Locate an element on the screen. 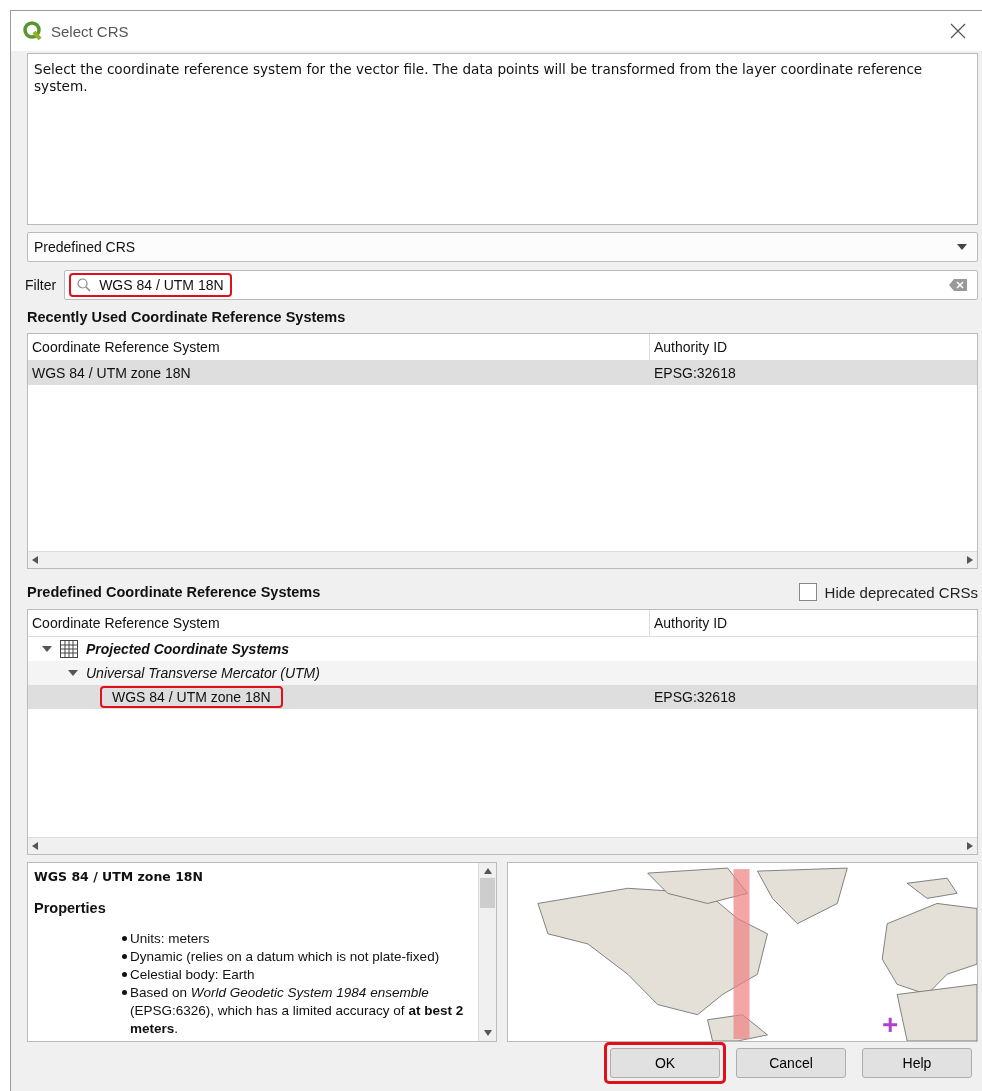 The width and height of the screenshot is (982, 1091). crs-type-dropdown: Predefined CRS is located at coordinates (502, 247).